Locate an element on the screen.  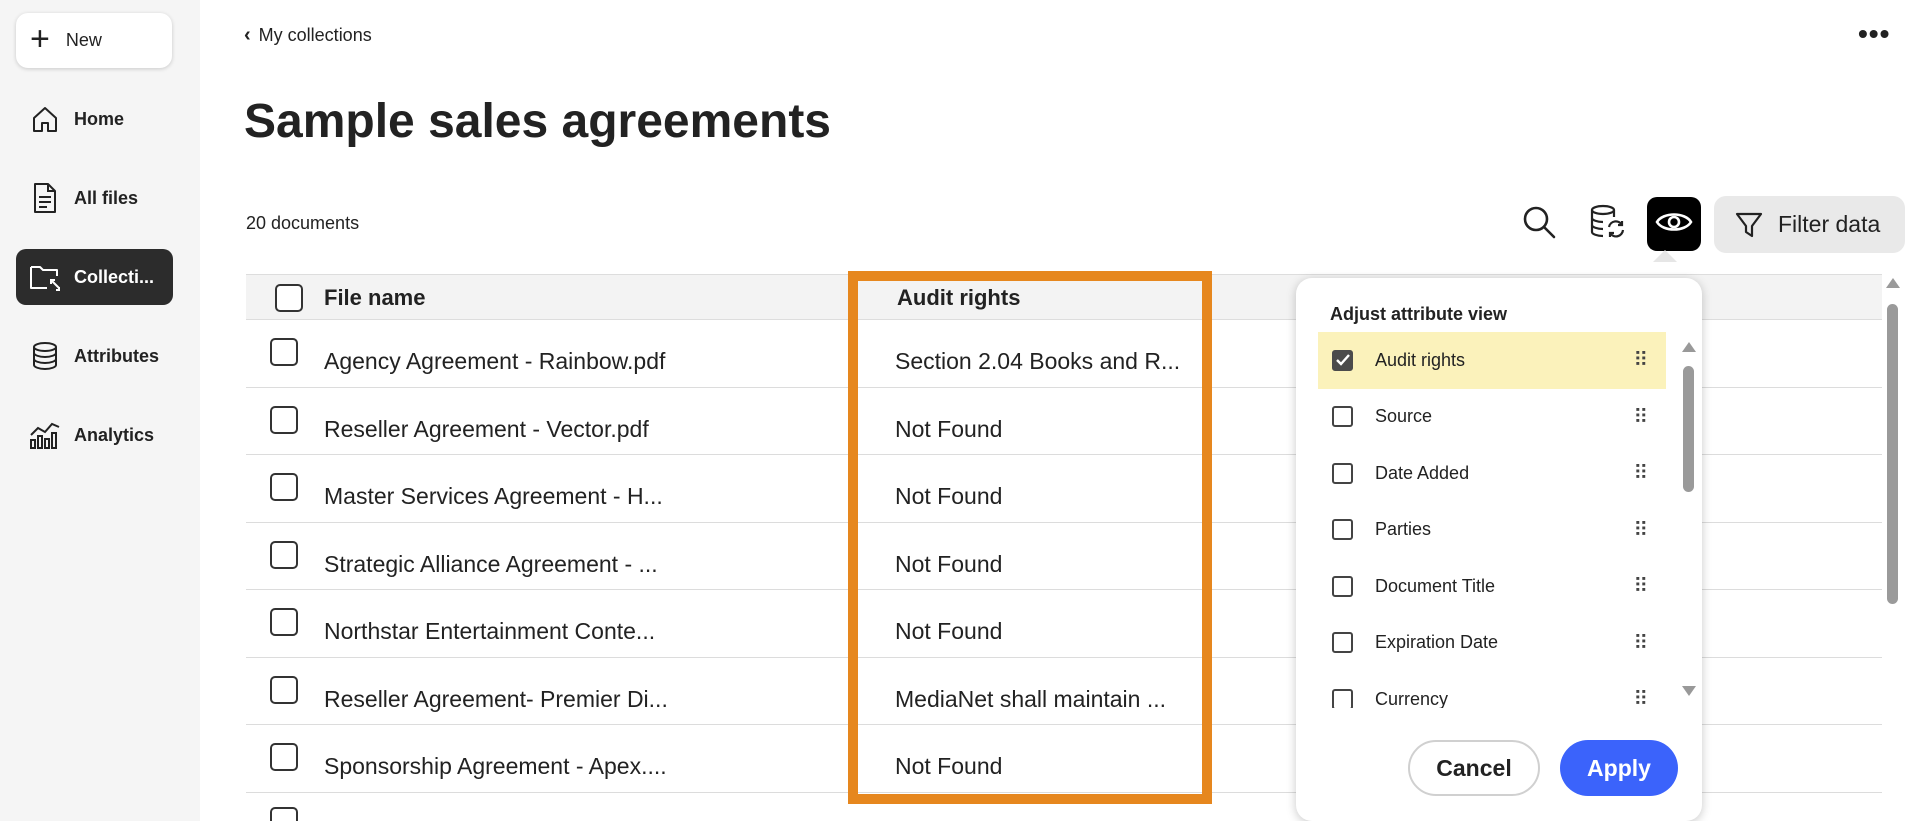
sidebar-item-all-files: All files is located at coordinates (94, 198).